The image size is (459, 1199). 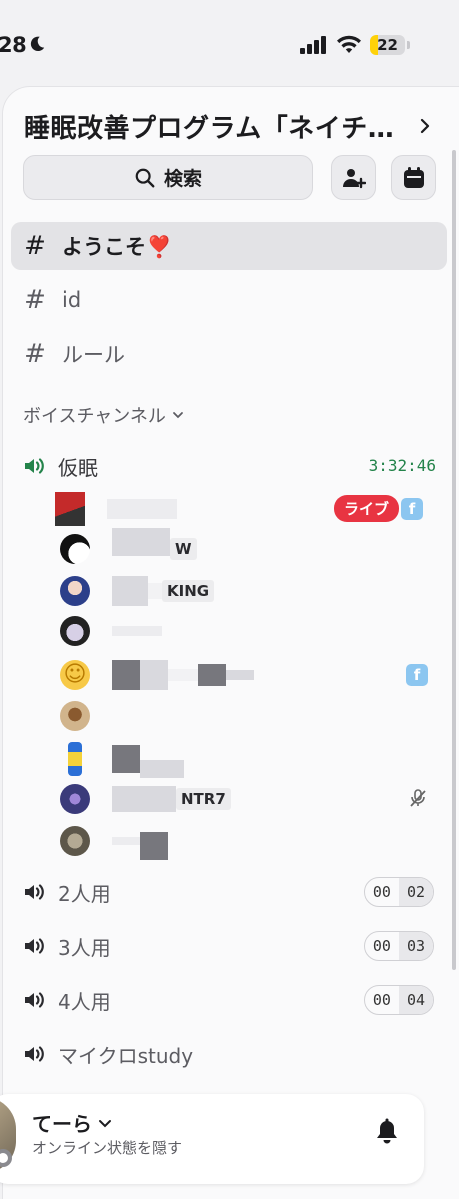 What do you see at coordinates (232, 1000) in the screenshot?
I see `voice-channel-4p: 4人用 00 04` at bounding box center [232, 1000].